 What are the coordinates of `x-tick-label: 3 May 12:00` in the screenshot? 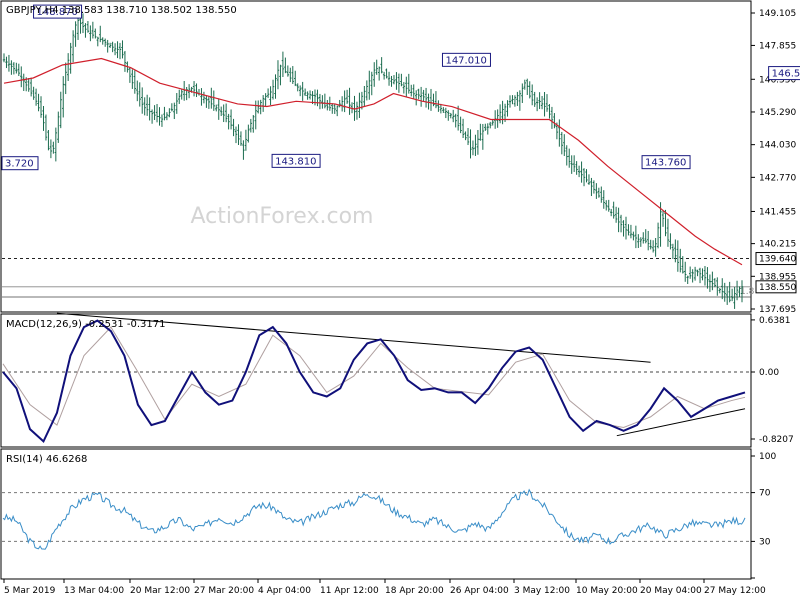 It's located at (542, 591).